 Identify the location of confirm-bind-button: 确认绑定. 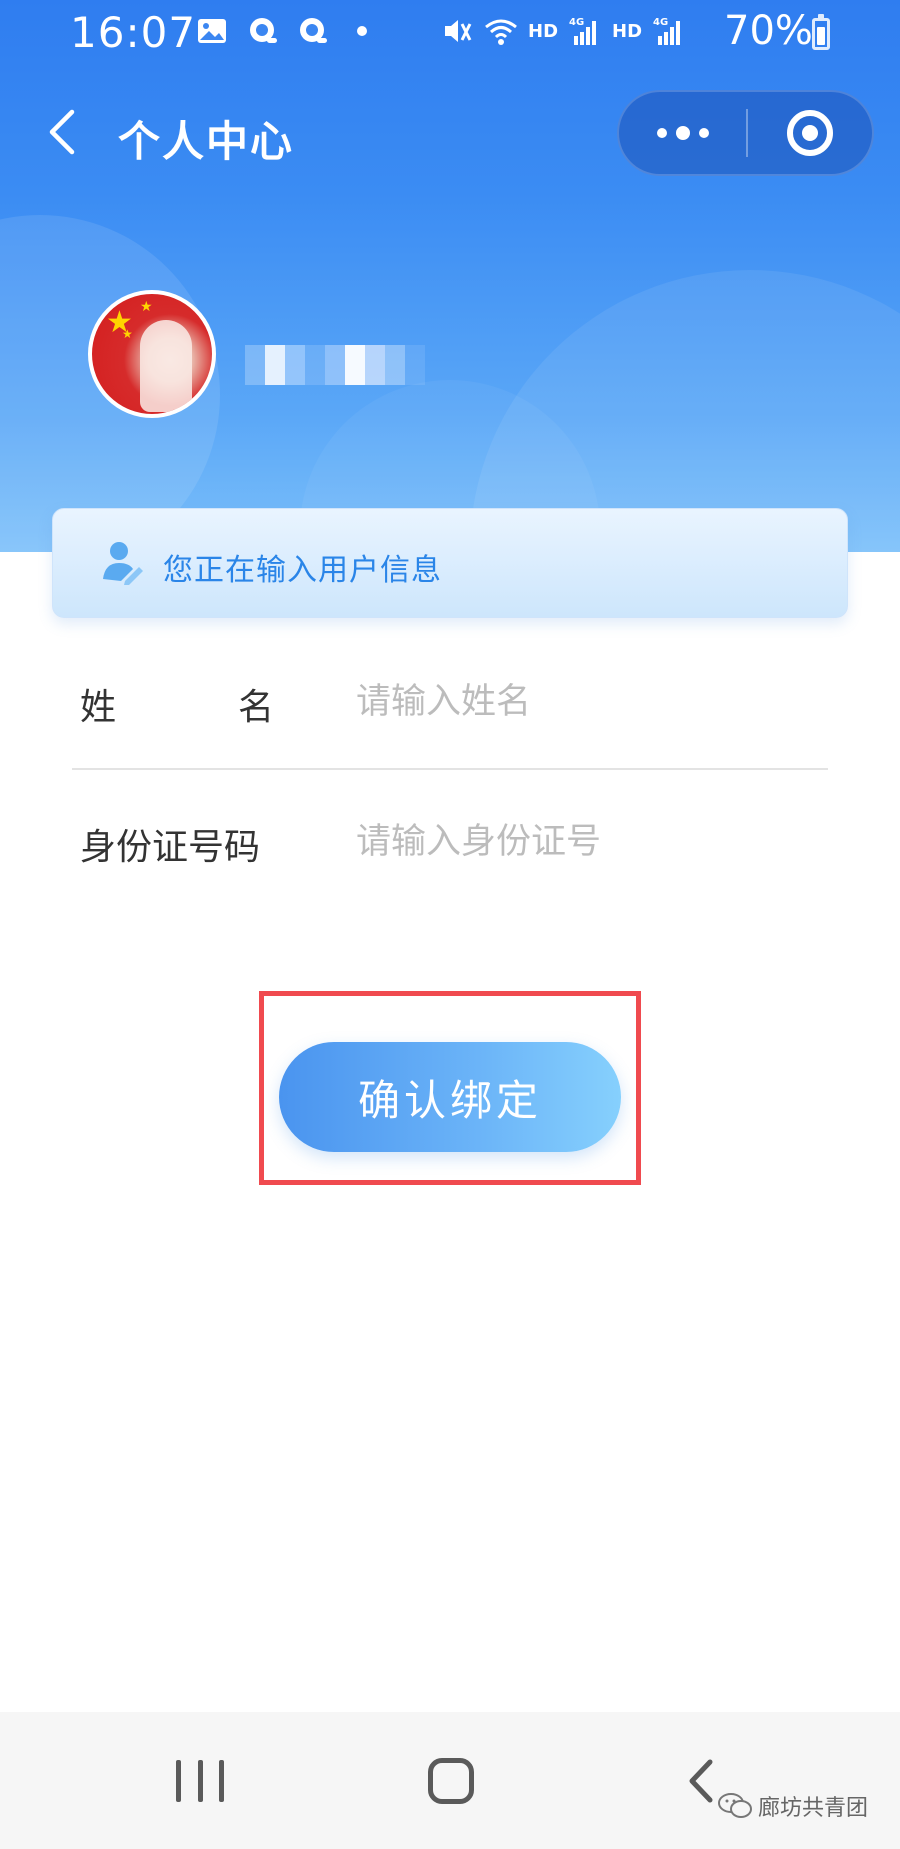
(450, 1097).